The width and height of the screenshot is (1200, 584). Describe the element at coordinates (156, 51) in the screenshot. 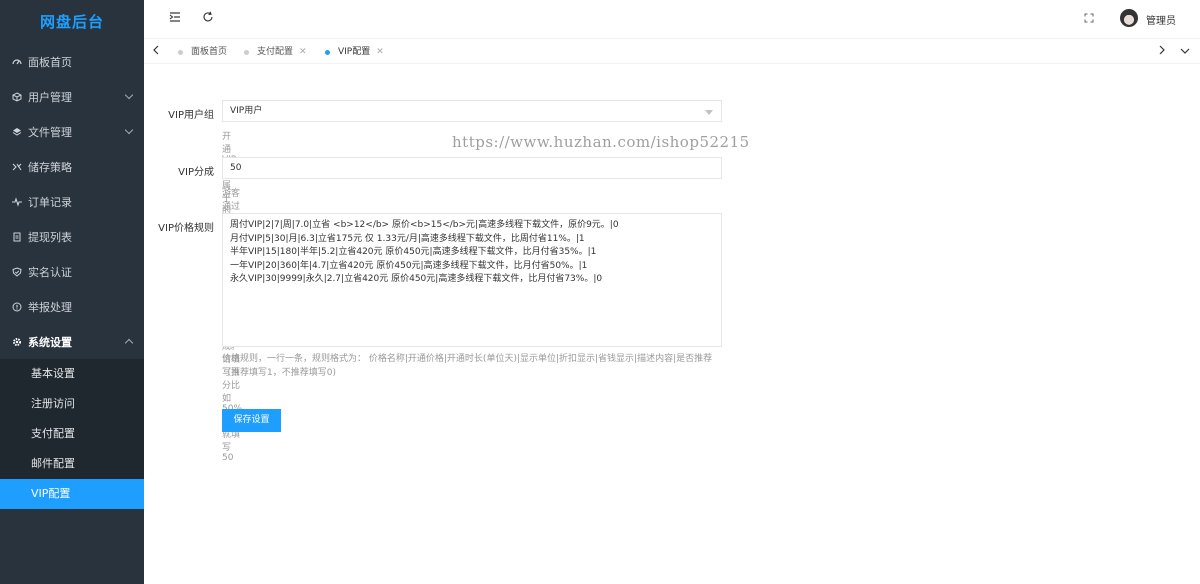

I see `tabs-scroll-left-icon` at that location.